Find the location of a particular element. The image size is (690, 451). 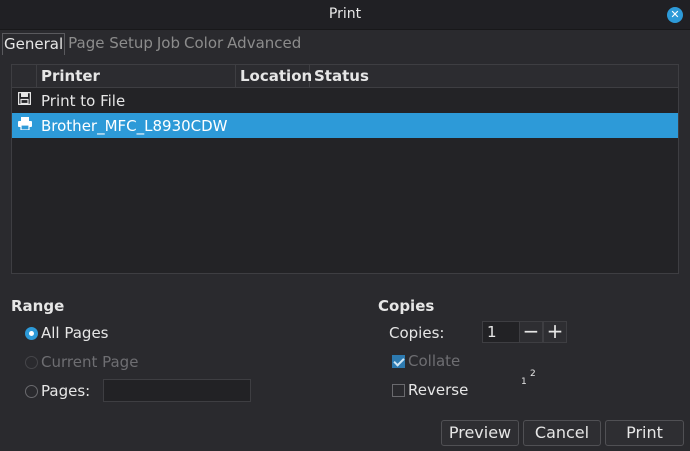

title-bar: Print ✕ is located at coordinates (345, 15).